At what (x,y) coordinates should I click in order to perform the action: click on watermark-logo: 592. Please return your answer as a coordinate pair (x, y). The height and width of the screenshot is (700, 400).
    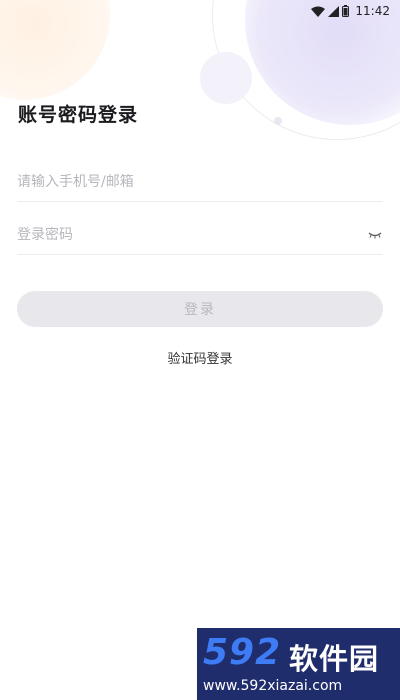
    Looking at the image, I should click on (242, 652).